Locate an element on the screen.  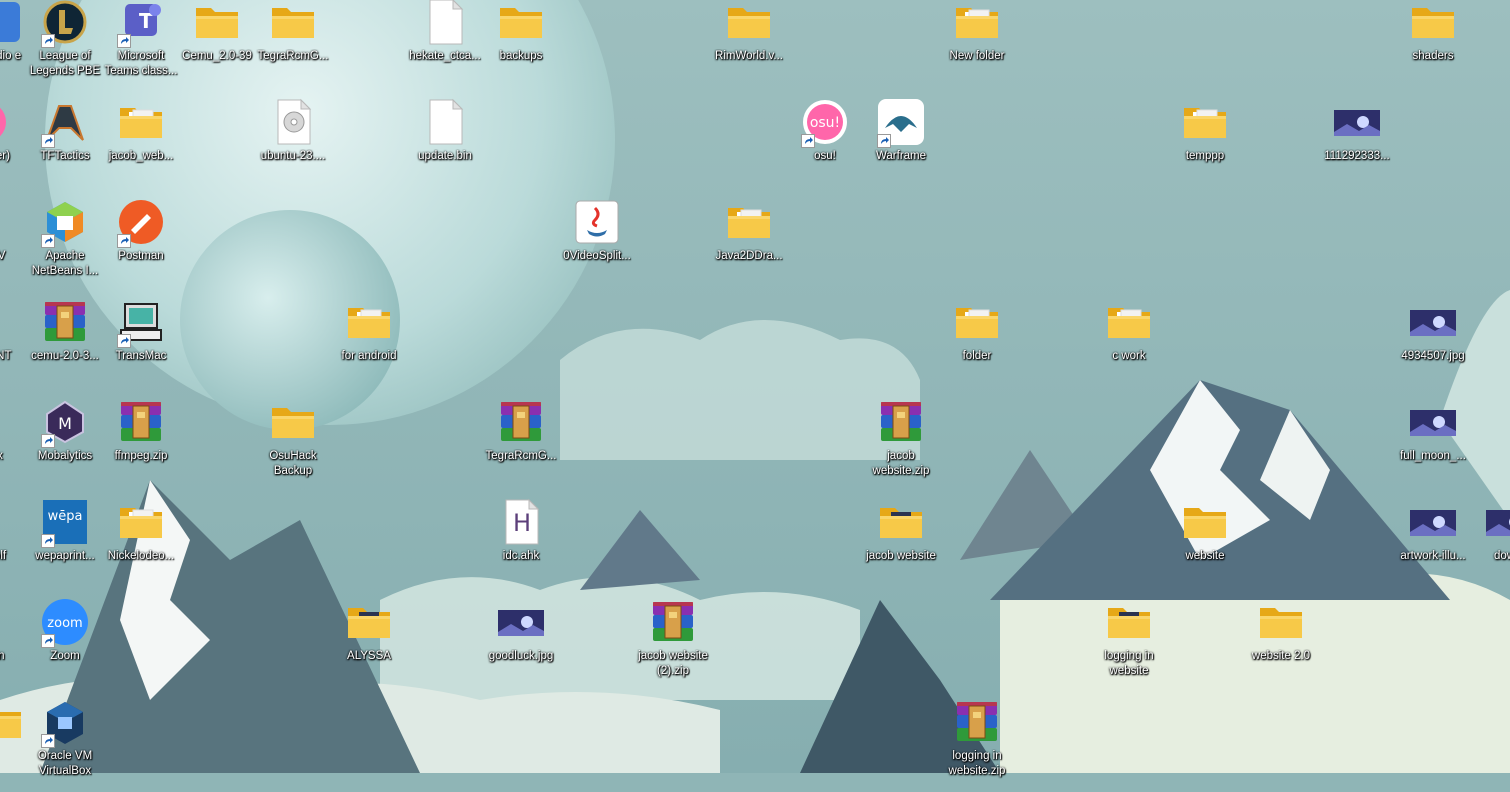
desktop-icon-idc-ahk: Hidc.ahk is located at coordinates (521, 544).